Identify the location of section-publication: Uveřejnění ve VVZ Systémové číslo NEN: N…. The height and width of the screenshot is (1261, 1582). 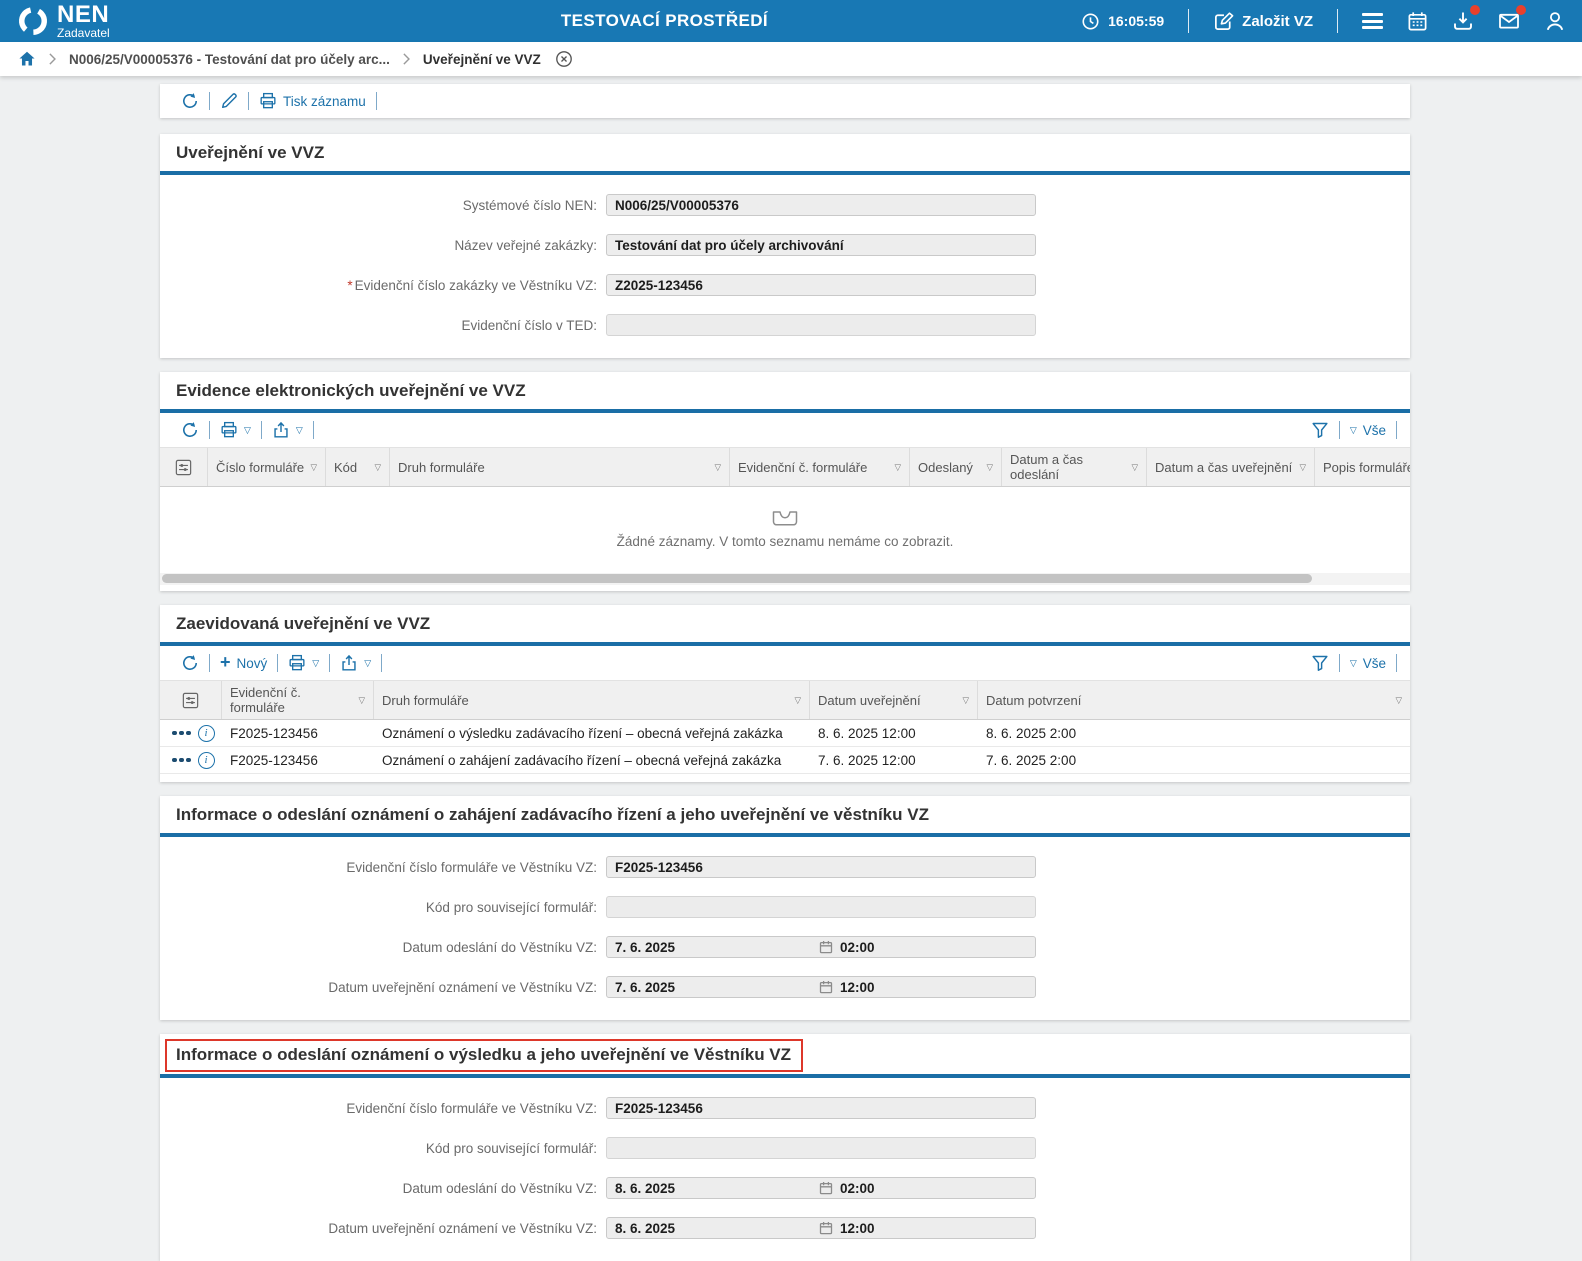
(785, 246).